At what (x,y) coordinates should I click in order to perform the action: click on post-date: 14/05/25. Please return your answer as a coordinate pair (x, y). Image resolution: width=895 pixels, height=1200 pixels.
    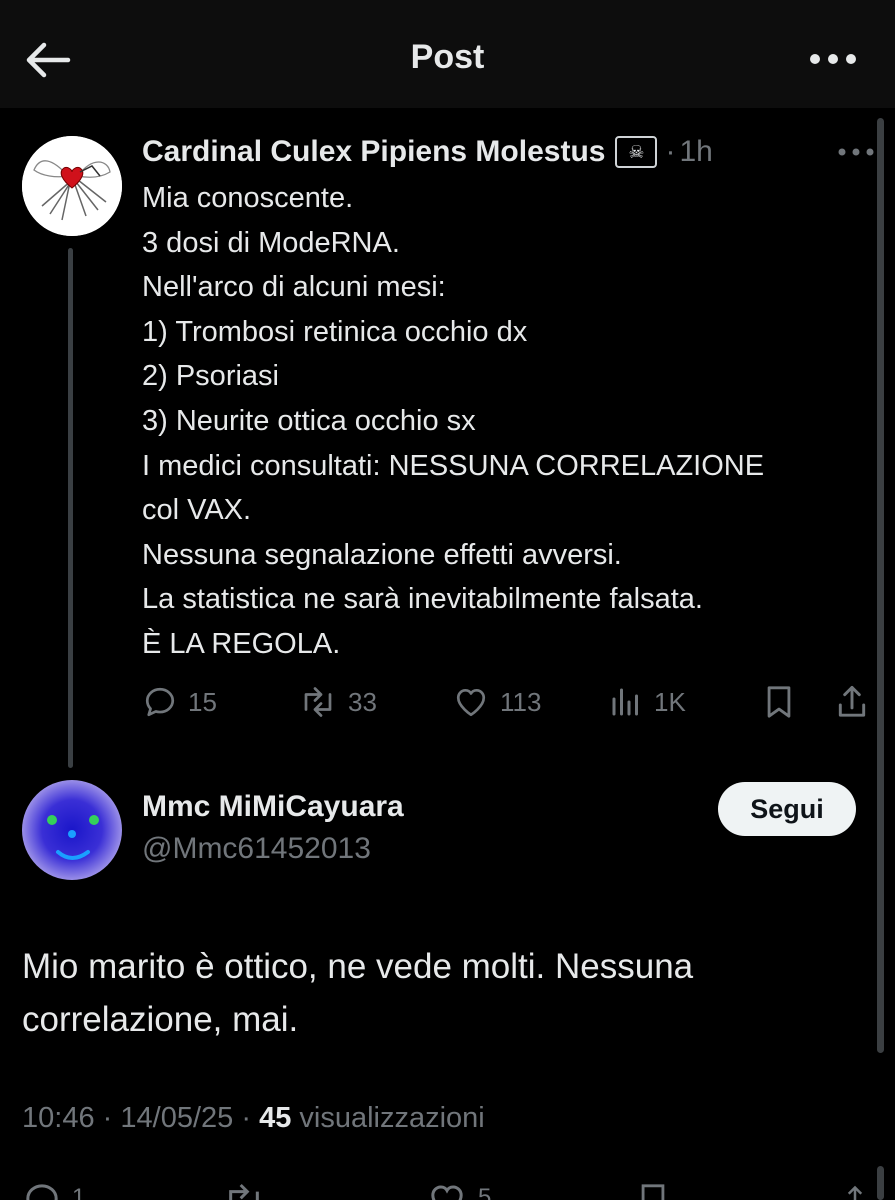
    Looking at the image, I should click on (177, 1118).